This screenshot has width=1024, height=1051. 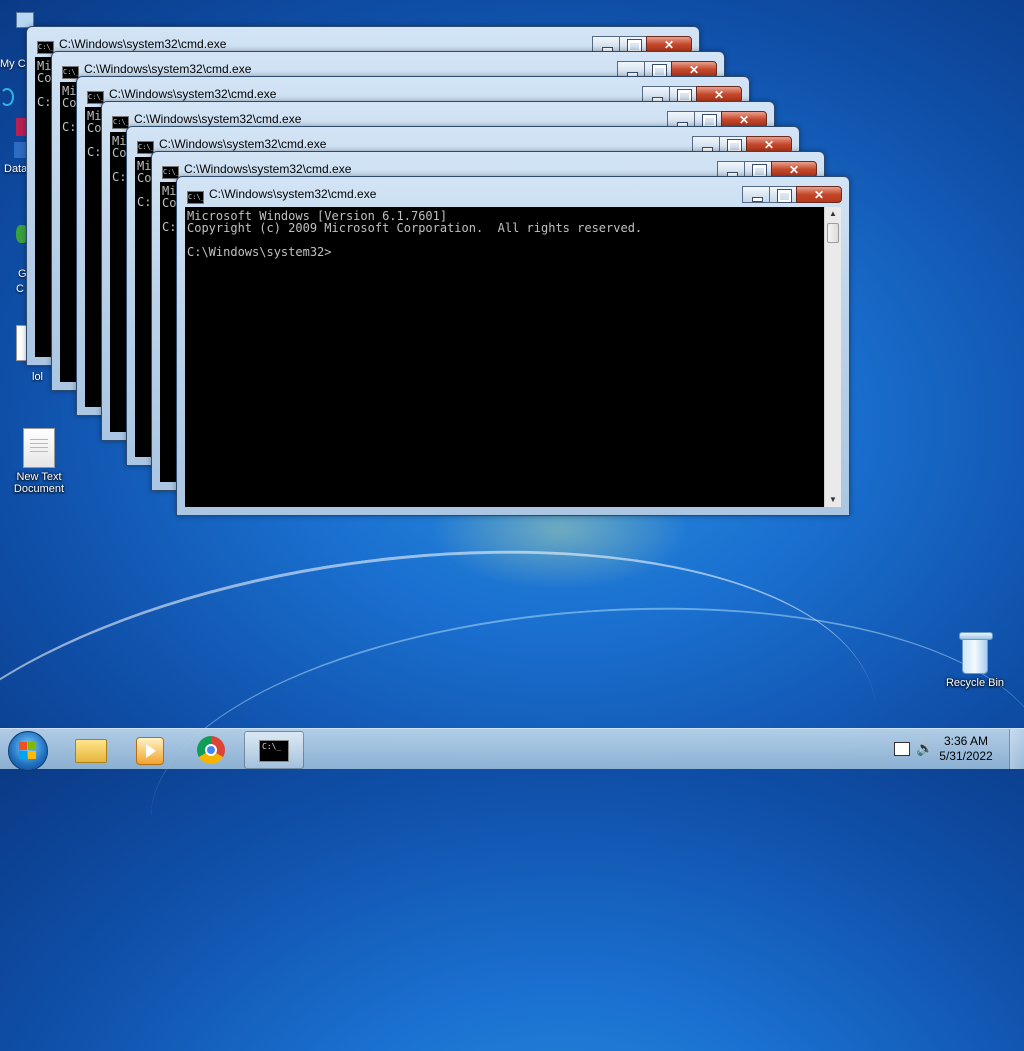 I want to click on desktop-label-data: Data, so click(x=15, y=169).